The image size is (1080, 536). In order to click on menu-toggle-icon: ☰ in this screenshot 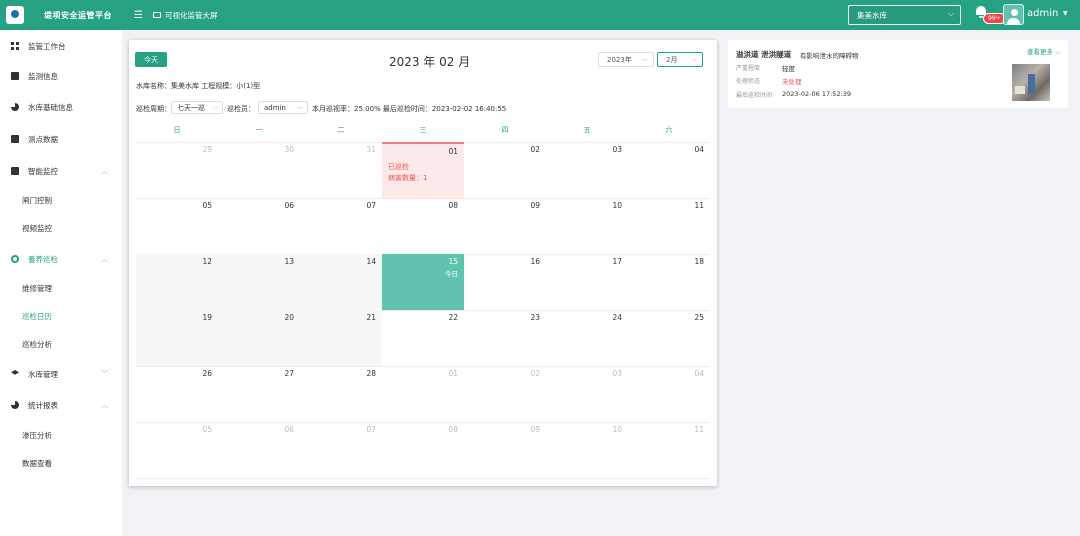, I will do `click(138, 15)`.